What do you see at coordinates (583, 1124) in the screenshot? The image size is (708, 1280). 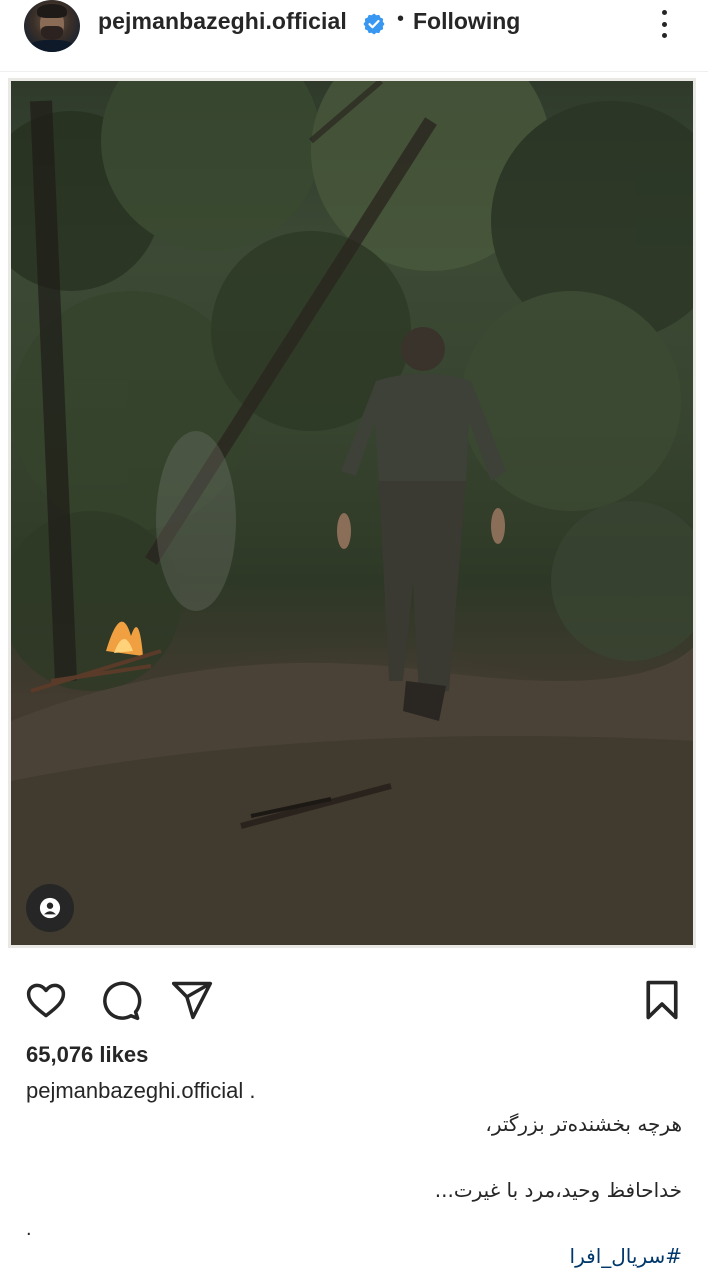 I see `caption-line-1: هرچه بخشنده‌تر بزرگتر،` at bounding box center [583, 1124].